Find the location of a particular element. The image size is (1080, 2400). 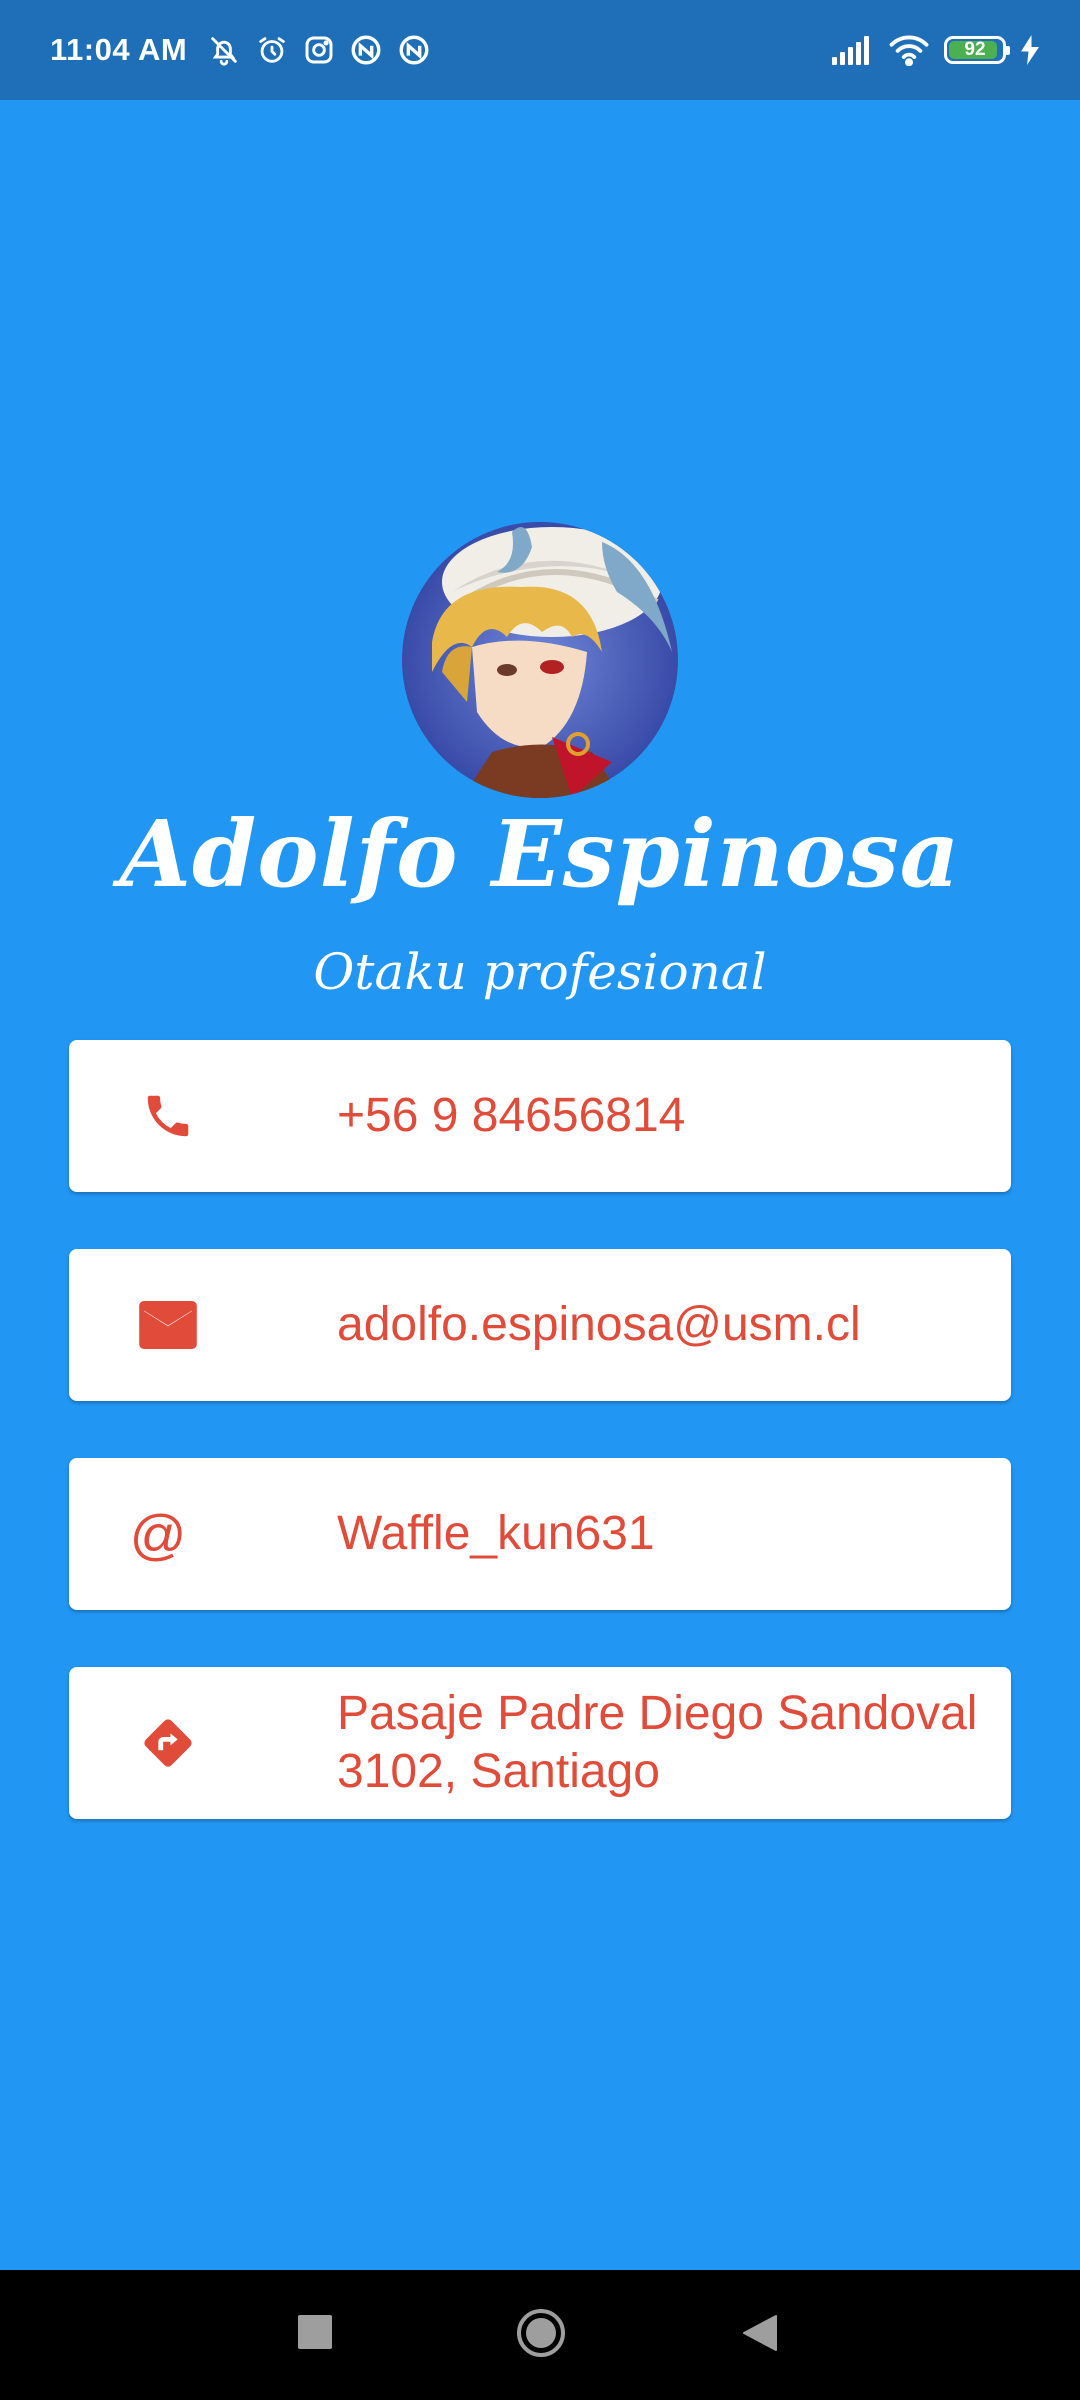

directions-icon is located at coordinates (168, 1743).